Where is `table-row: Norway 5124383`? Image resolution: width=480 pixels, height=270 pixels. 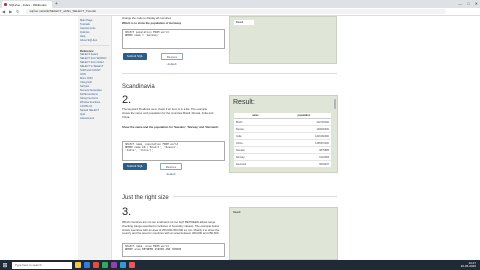 table-row: Norway 5124383 is located at coordinates (282, 157).